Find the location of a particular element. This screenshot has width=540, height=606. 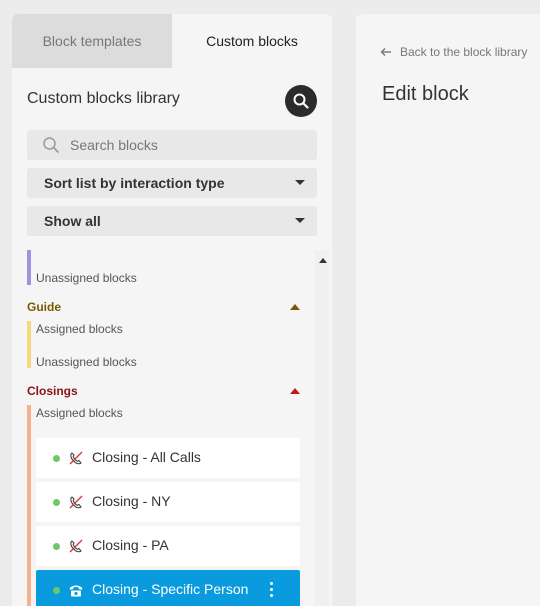

block-item: Closing - NY is located at coordinates (168, 502).